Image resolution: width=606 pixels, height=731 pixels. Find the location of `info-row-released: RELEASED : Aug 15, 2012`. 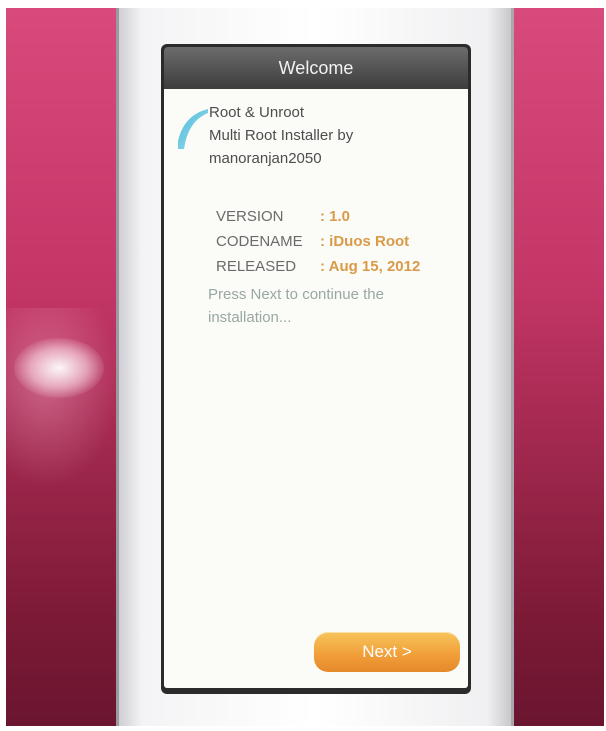

info-row-released: RELEASED : Aug 15, 2012 is located at coordinates (318, 266).